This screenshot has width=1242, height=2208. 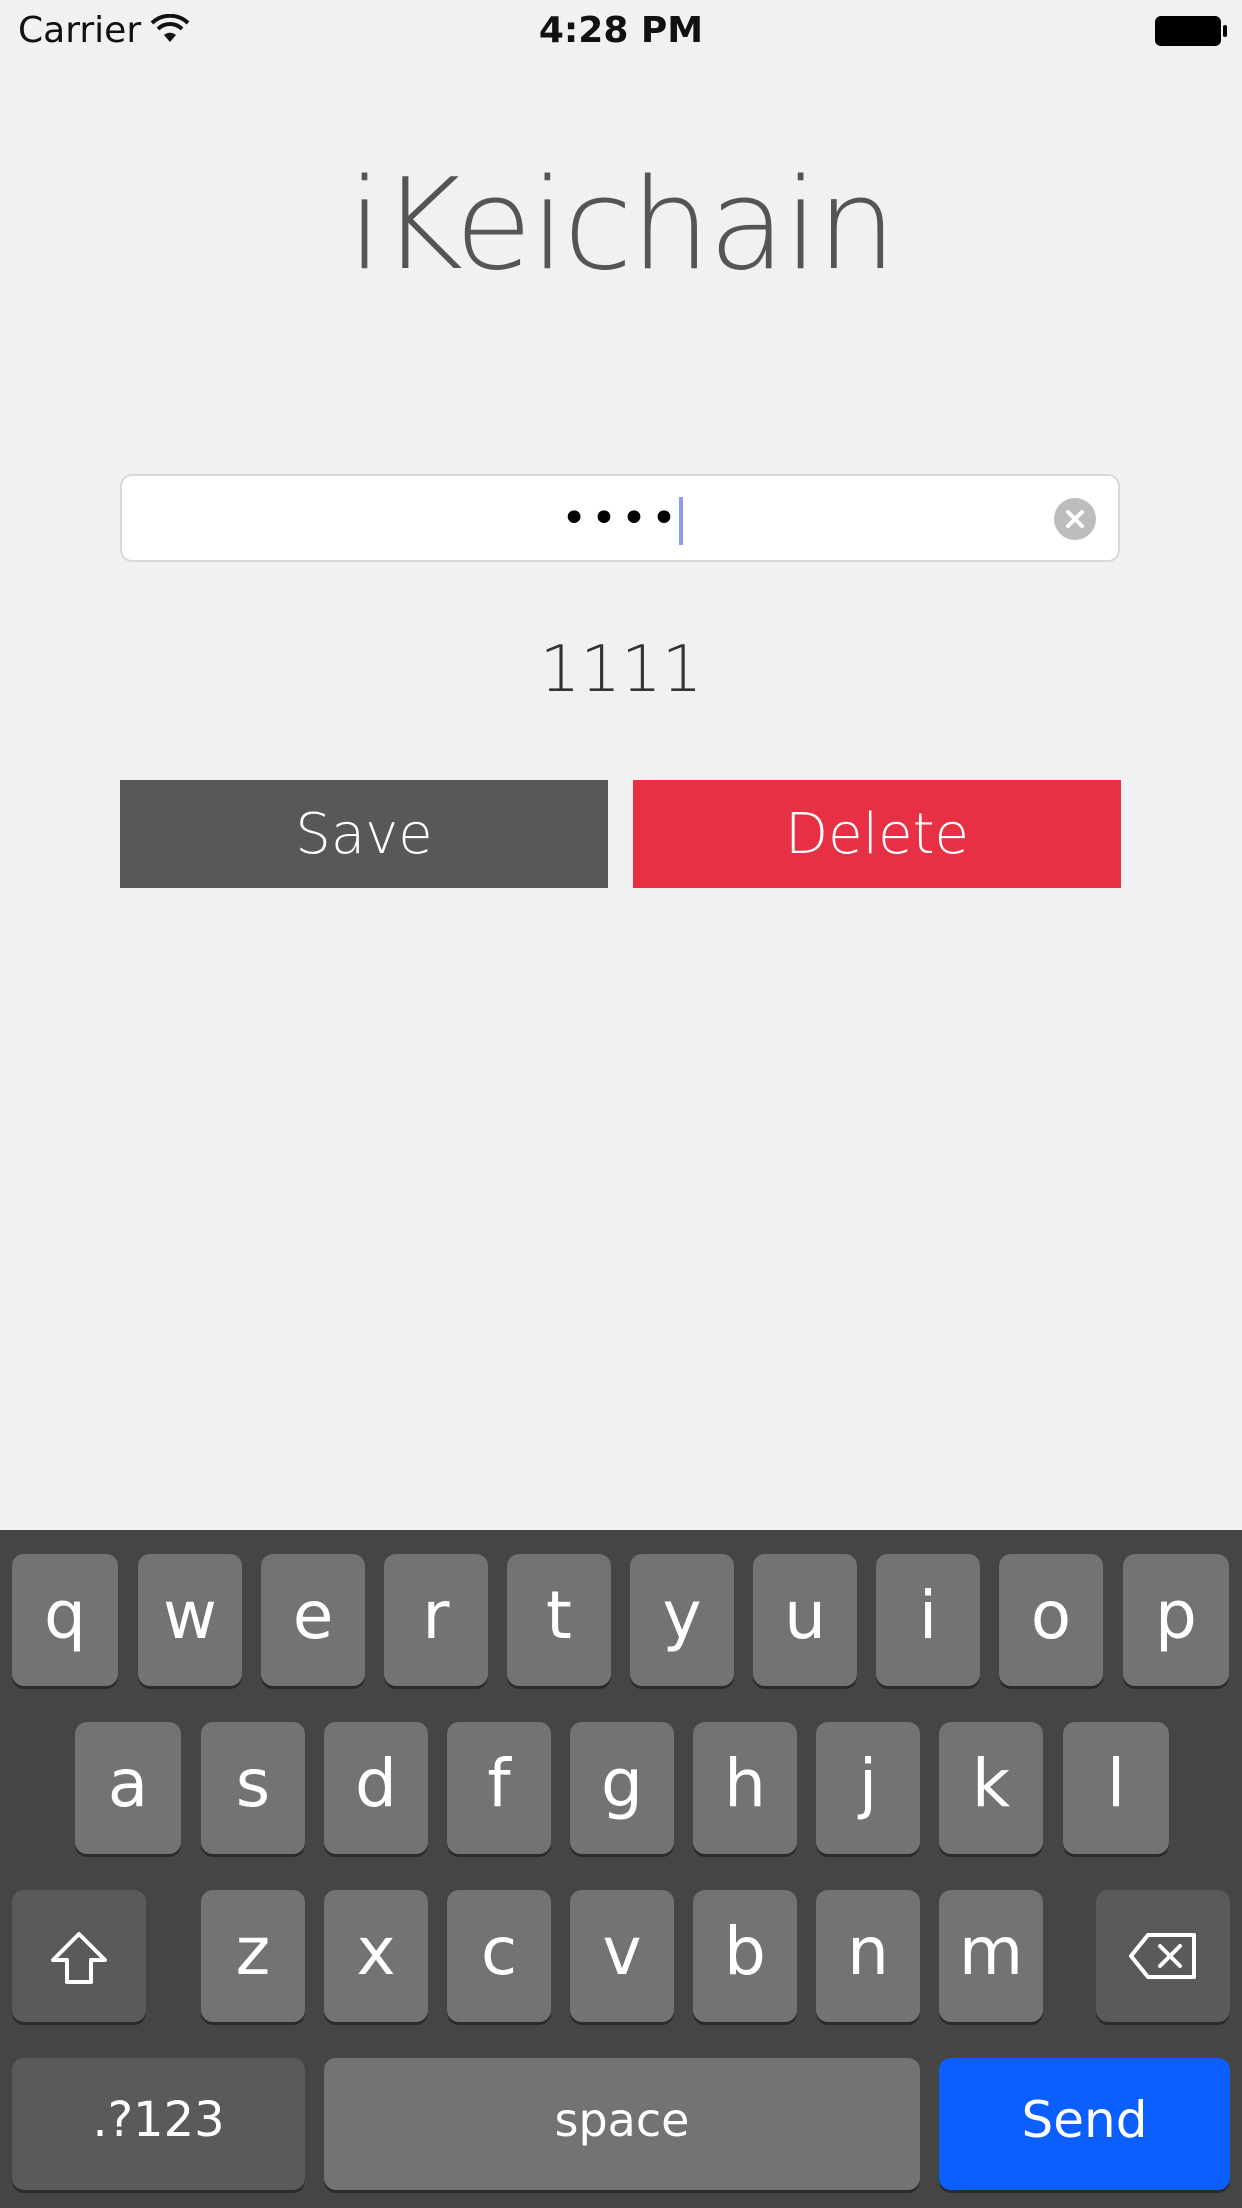 I want to click on key-l: l, so click(x=1116, y=1788).